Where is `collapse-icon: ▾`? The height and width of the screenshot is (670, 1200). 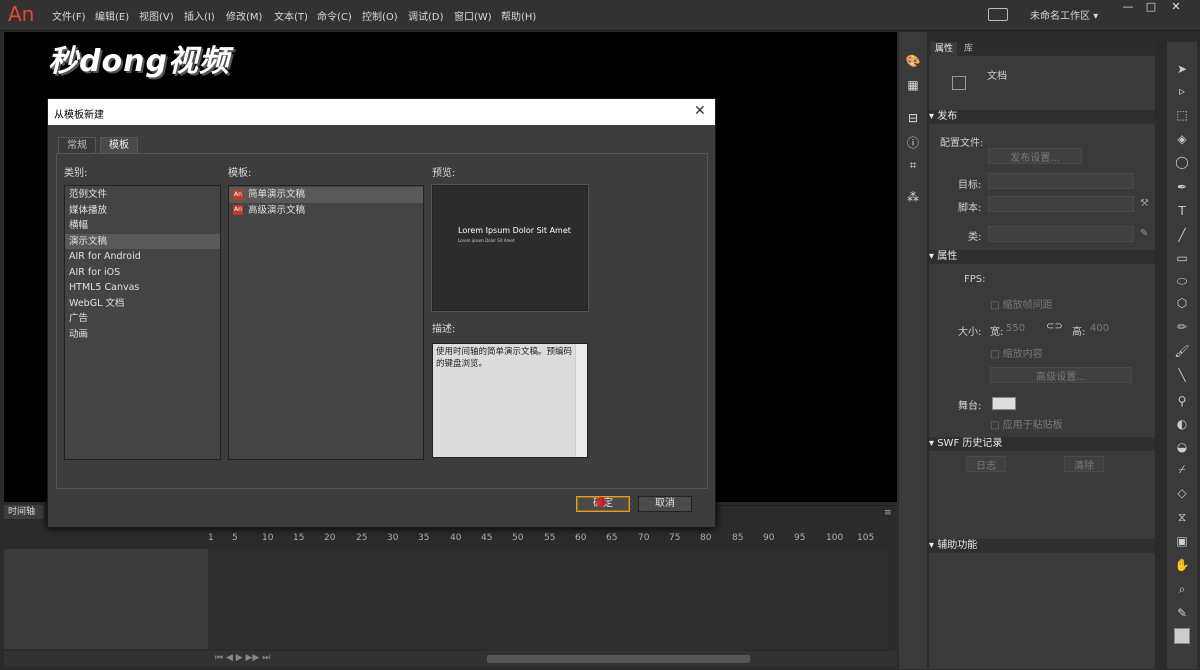 collapse-icon: ▾ is located at coordinates (933, 545).